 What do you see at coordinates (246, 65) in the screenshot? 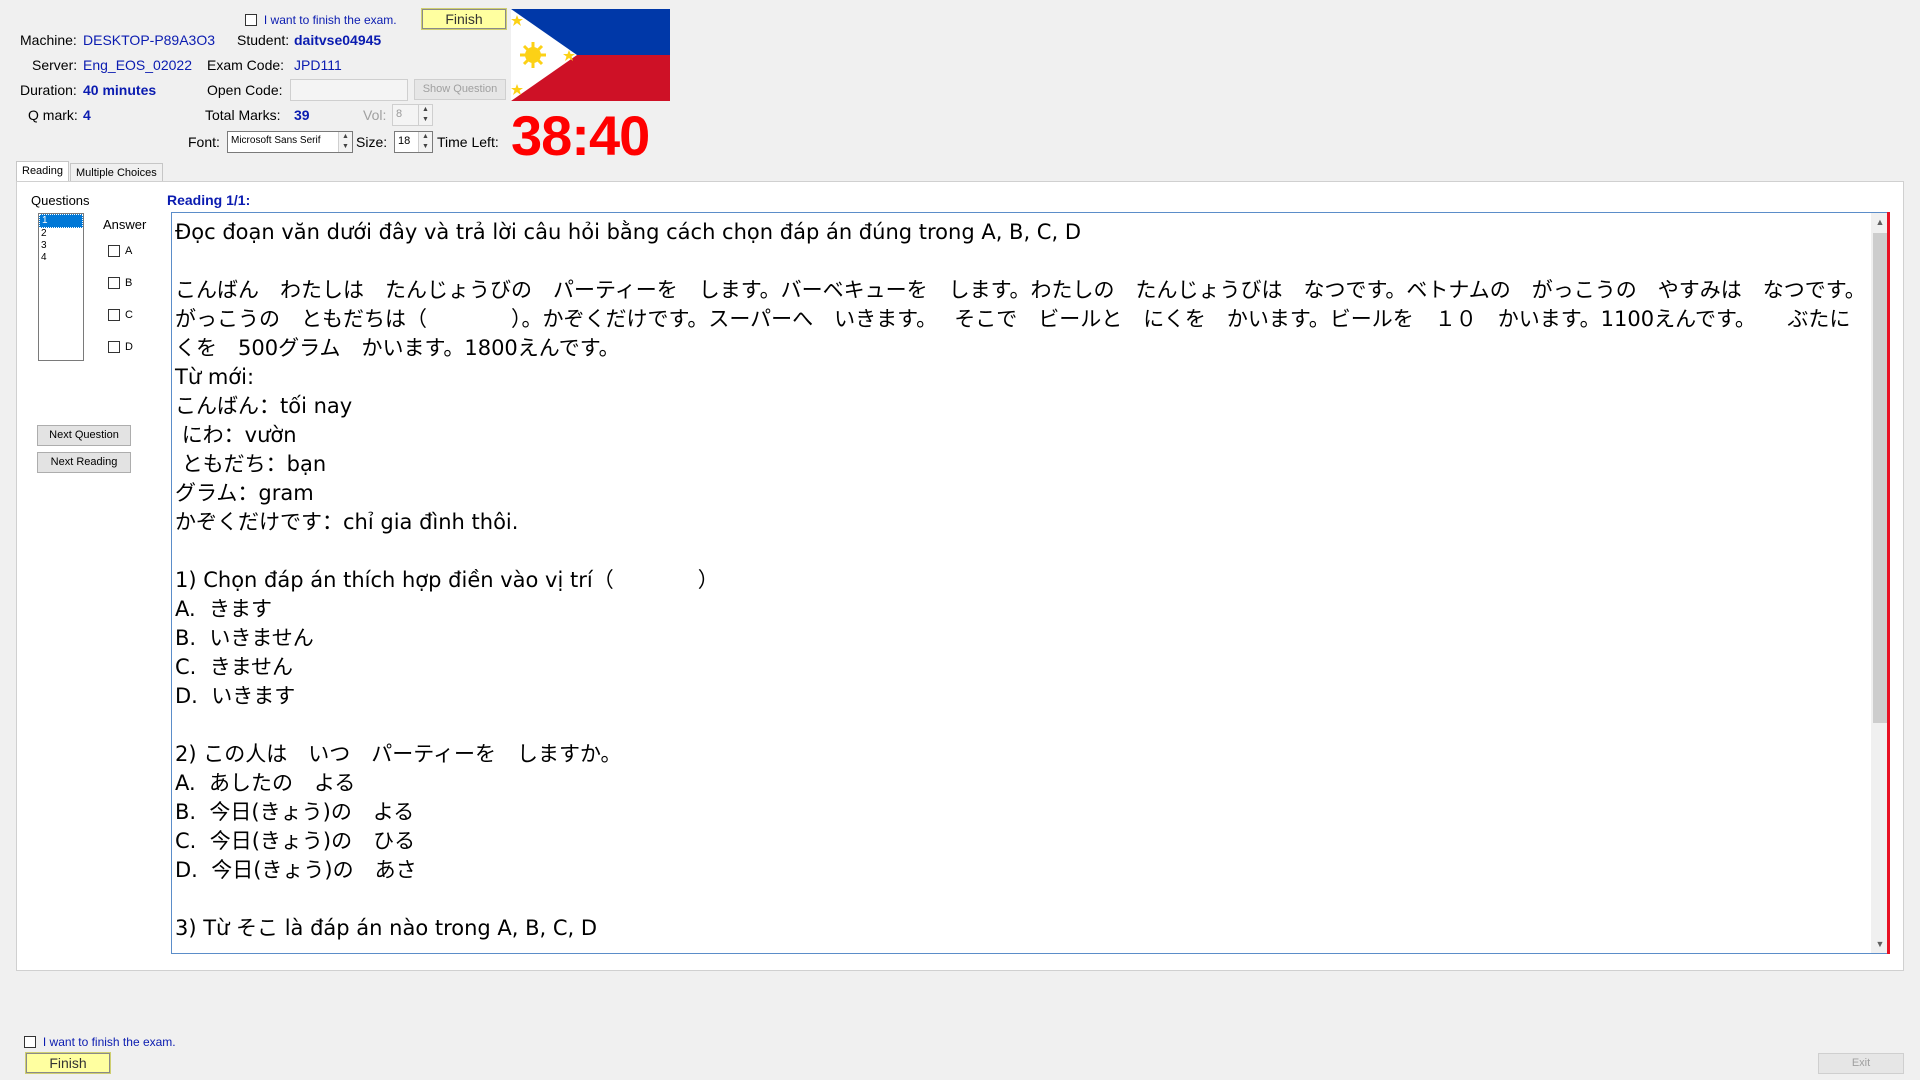
I see `exam-code-label: Exam Code:` at bounding box center [246, 65].